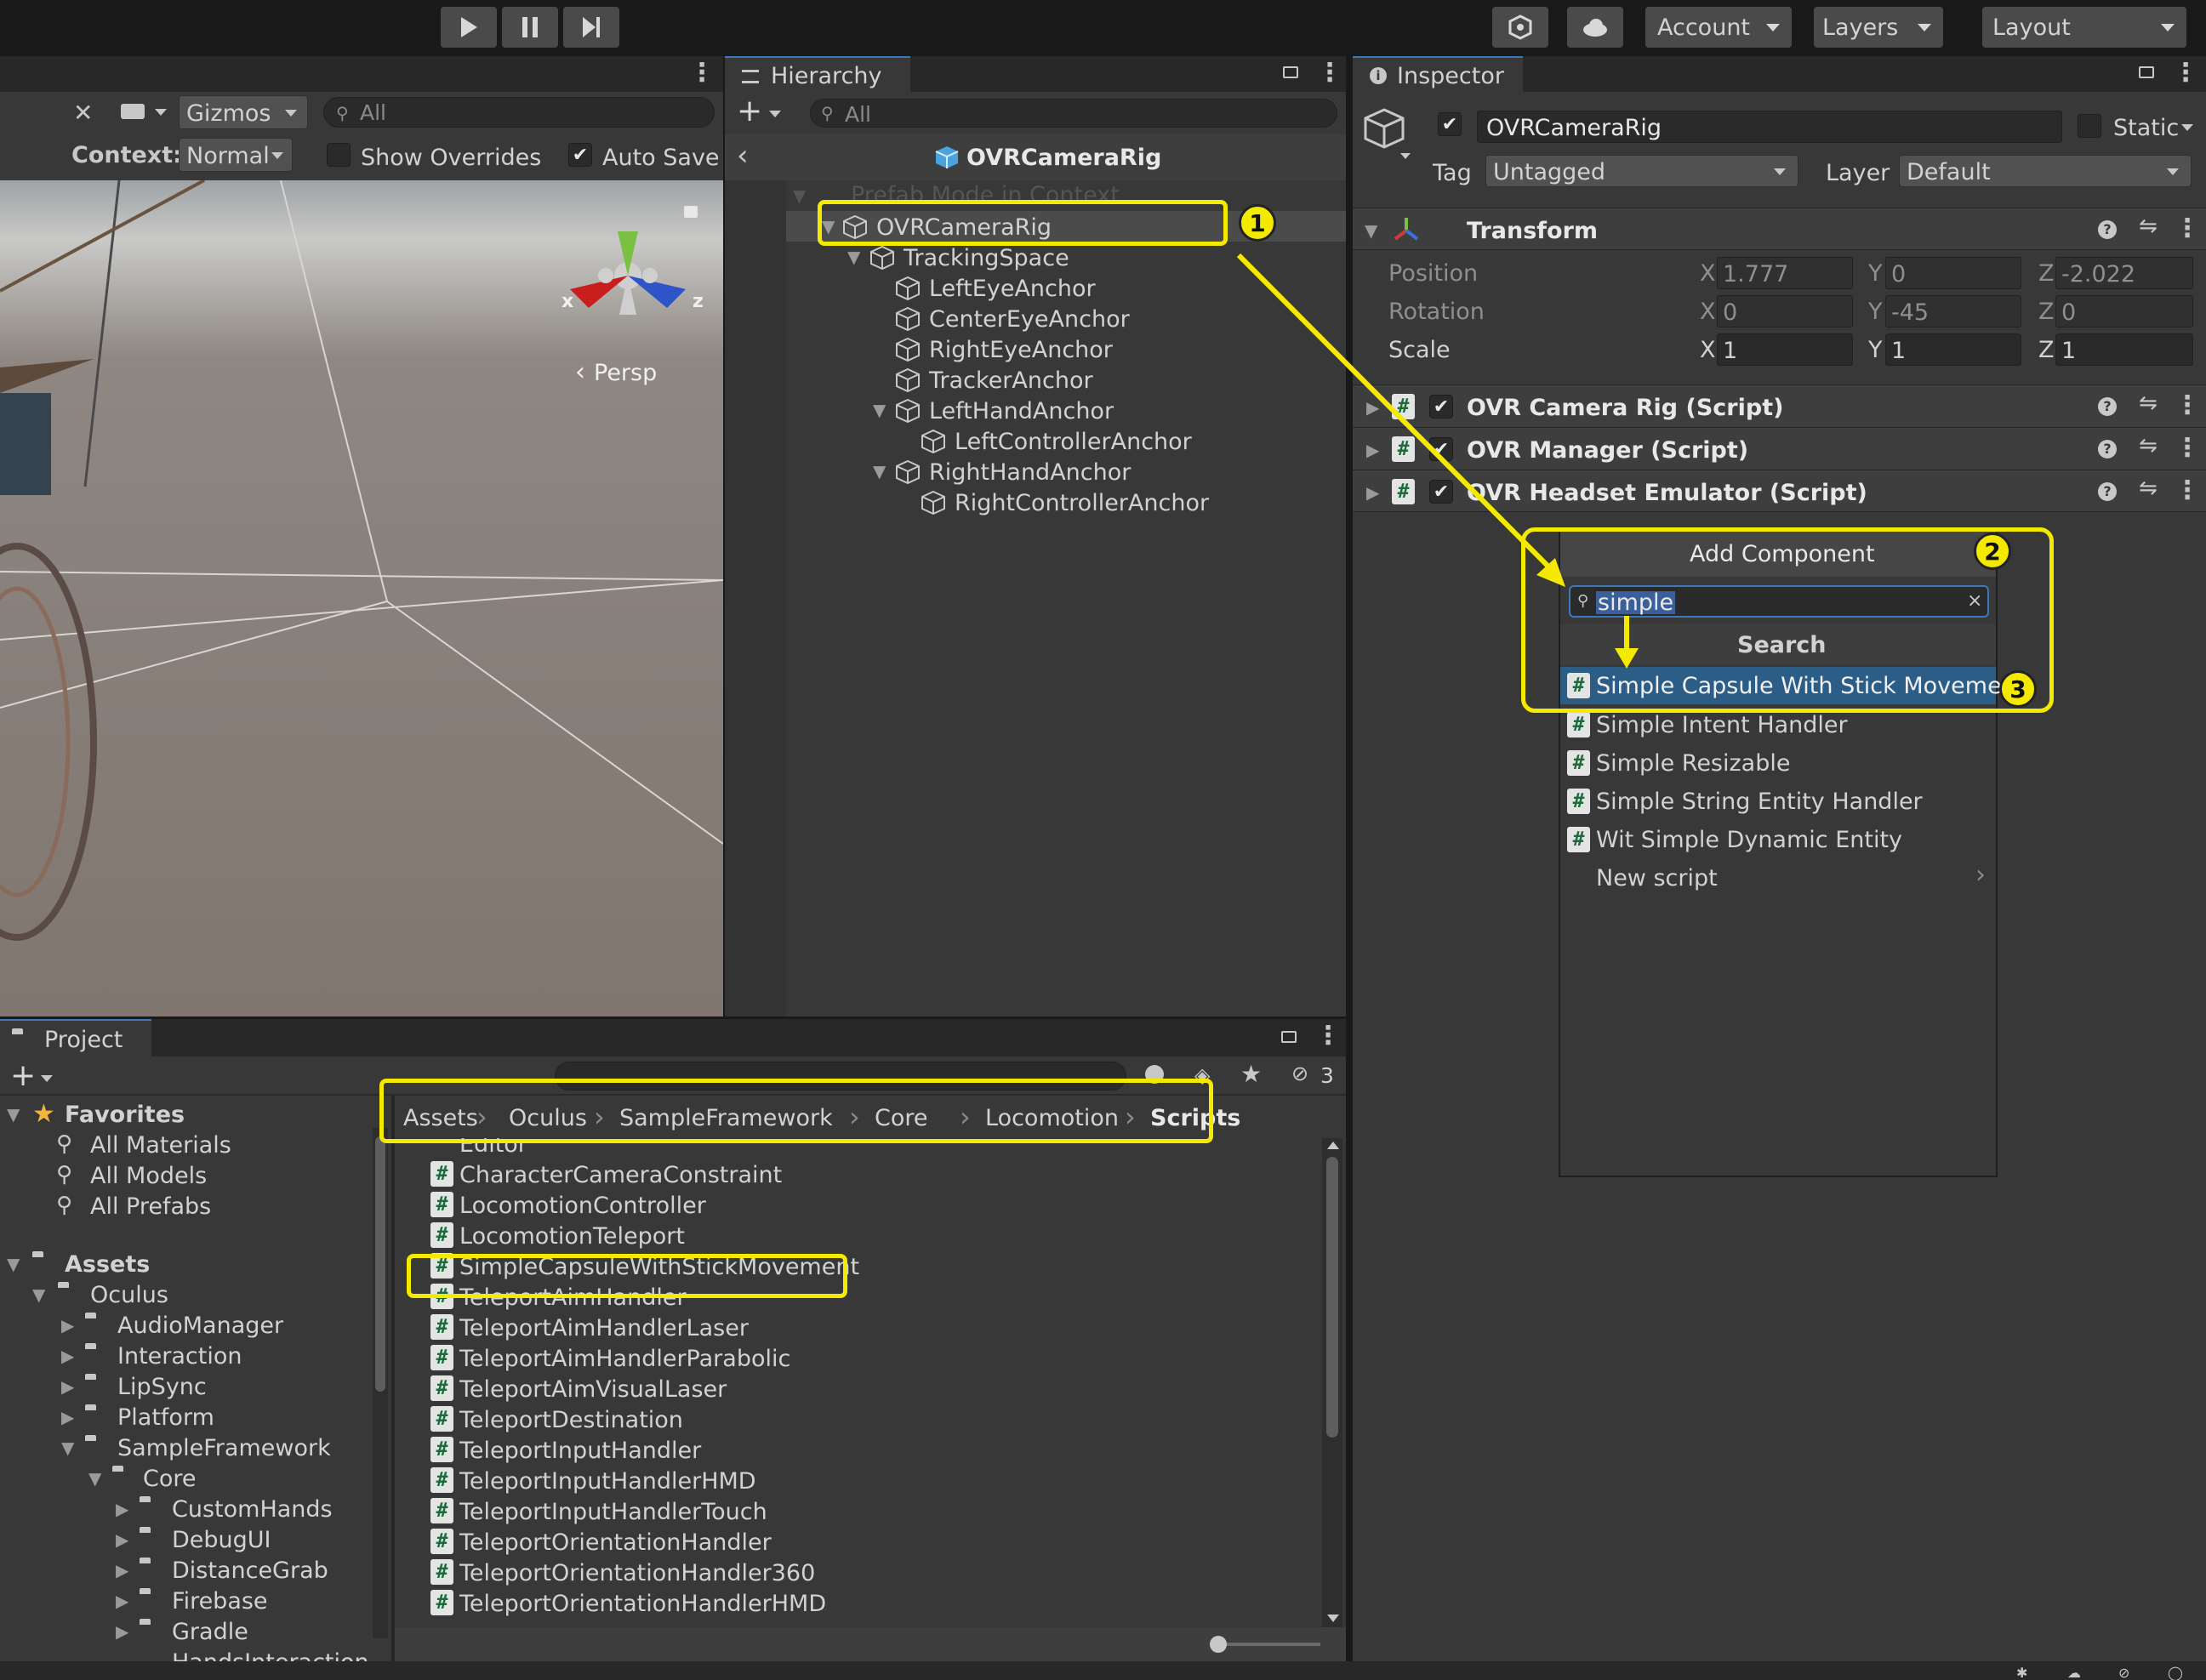 This screenshot has height=1680, width=2206. What do you see at coordinates (200, 1325) in the screenshot?
I see `folder-item: AudioManager` at bounding box center [200, 1325].